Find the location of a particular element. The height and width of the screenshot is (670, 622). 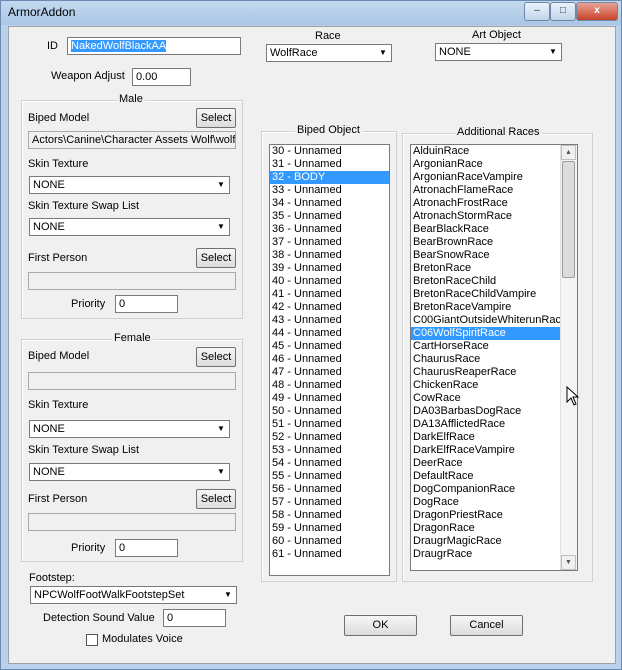

scroll-thumb is located at coordinates (568, 219).